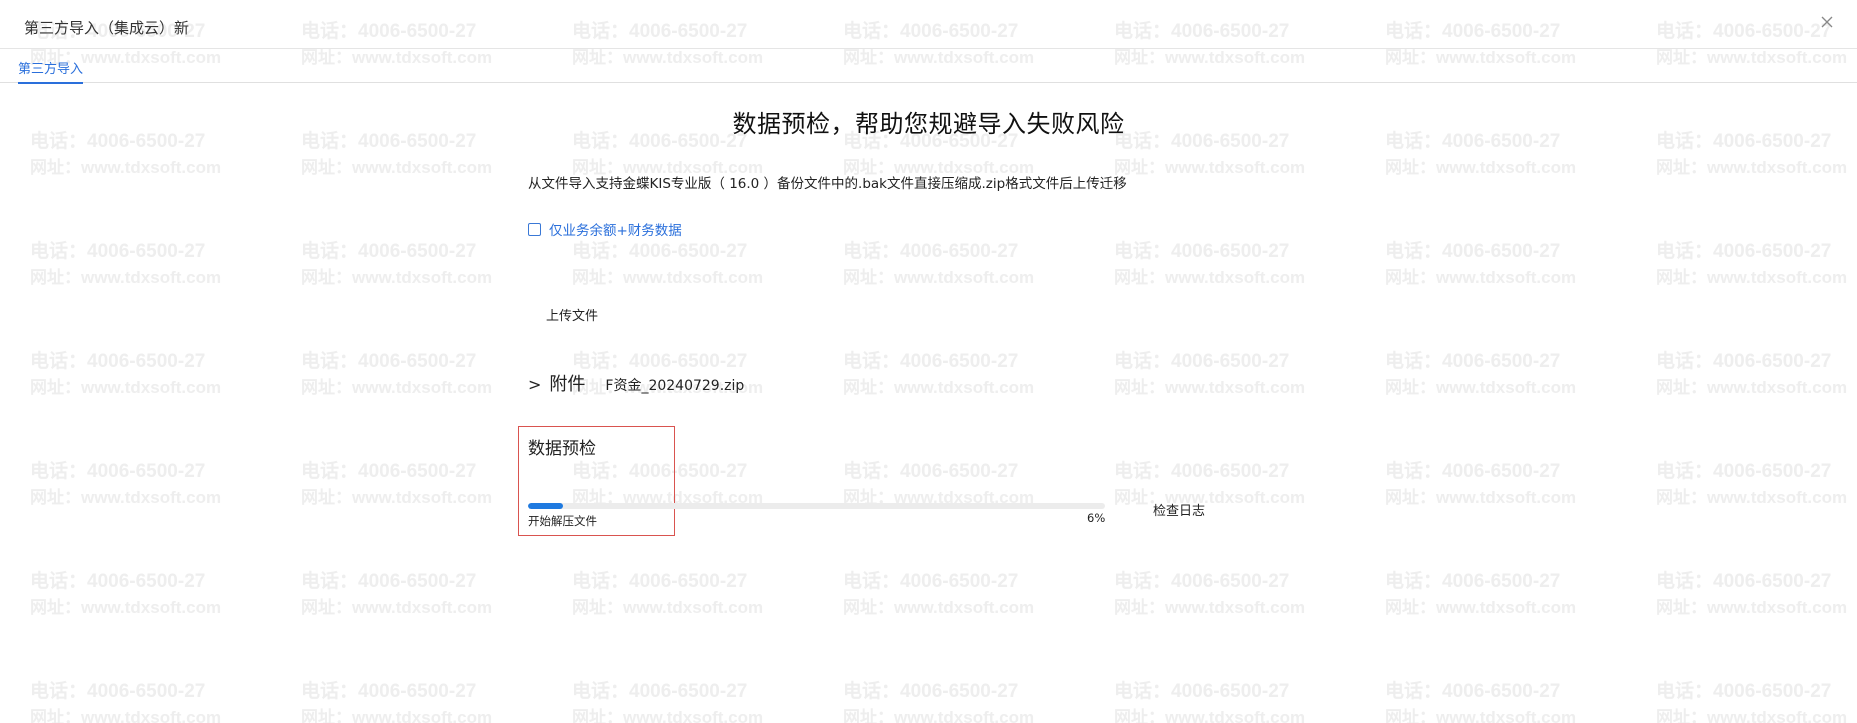  I want to click on attachment-row: > 附件 F资金_20240729.zip, so click(636, 383).